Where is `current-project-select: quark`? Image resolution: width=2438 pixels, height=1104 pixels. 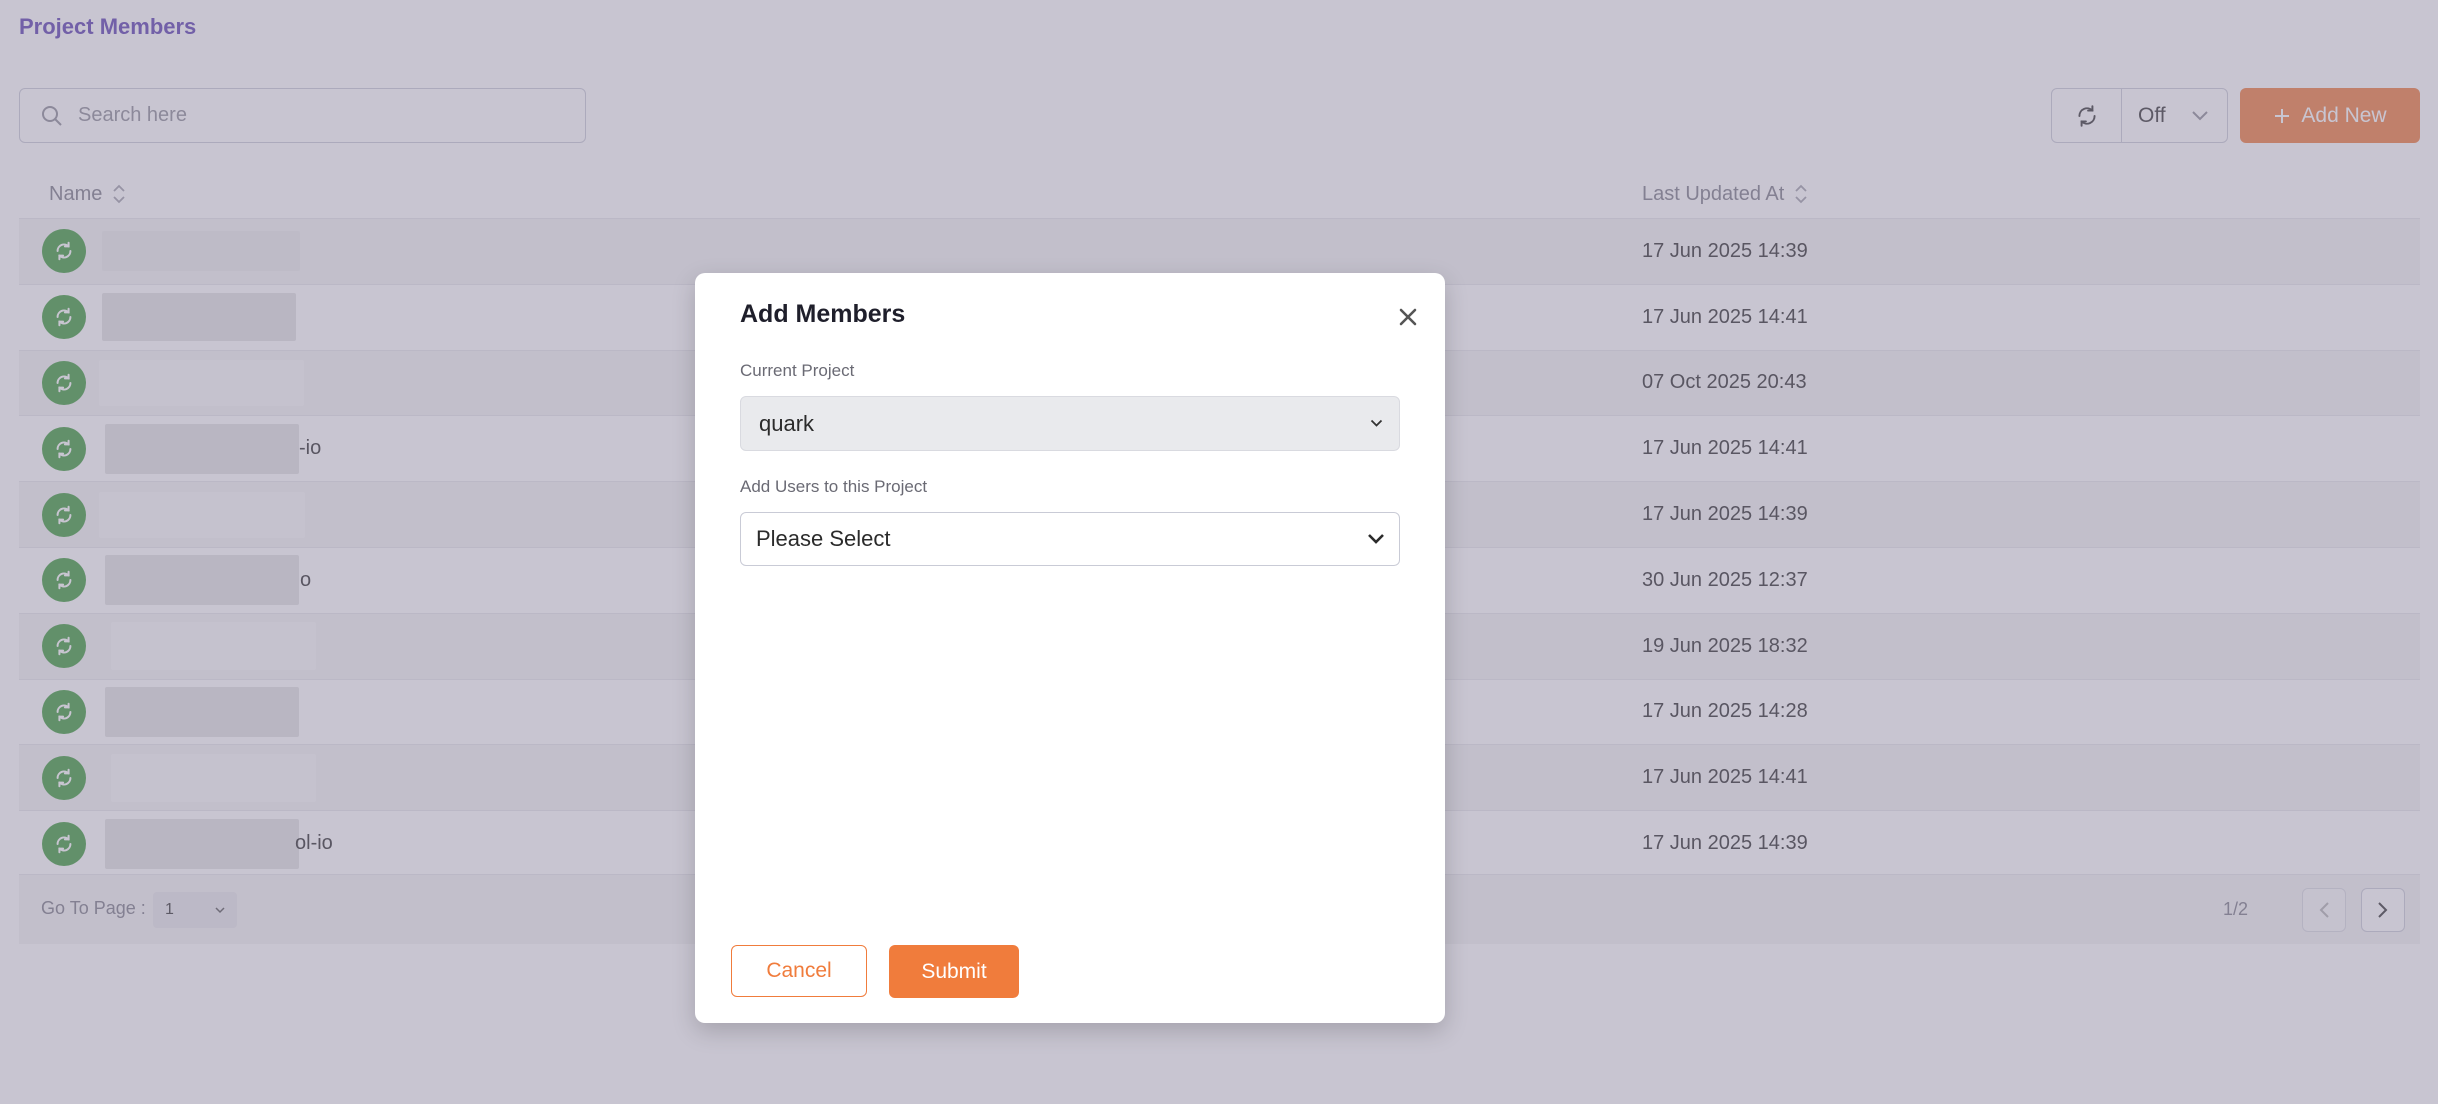 current-project-select: quark is located at coordinates (1070, 423).